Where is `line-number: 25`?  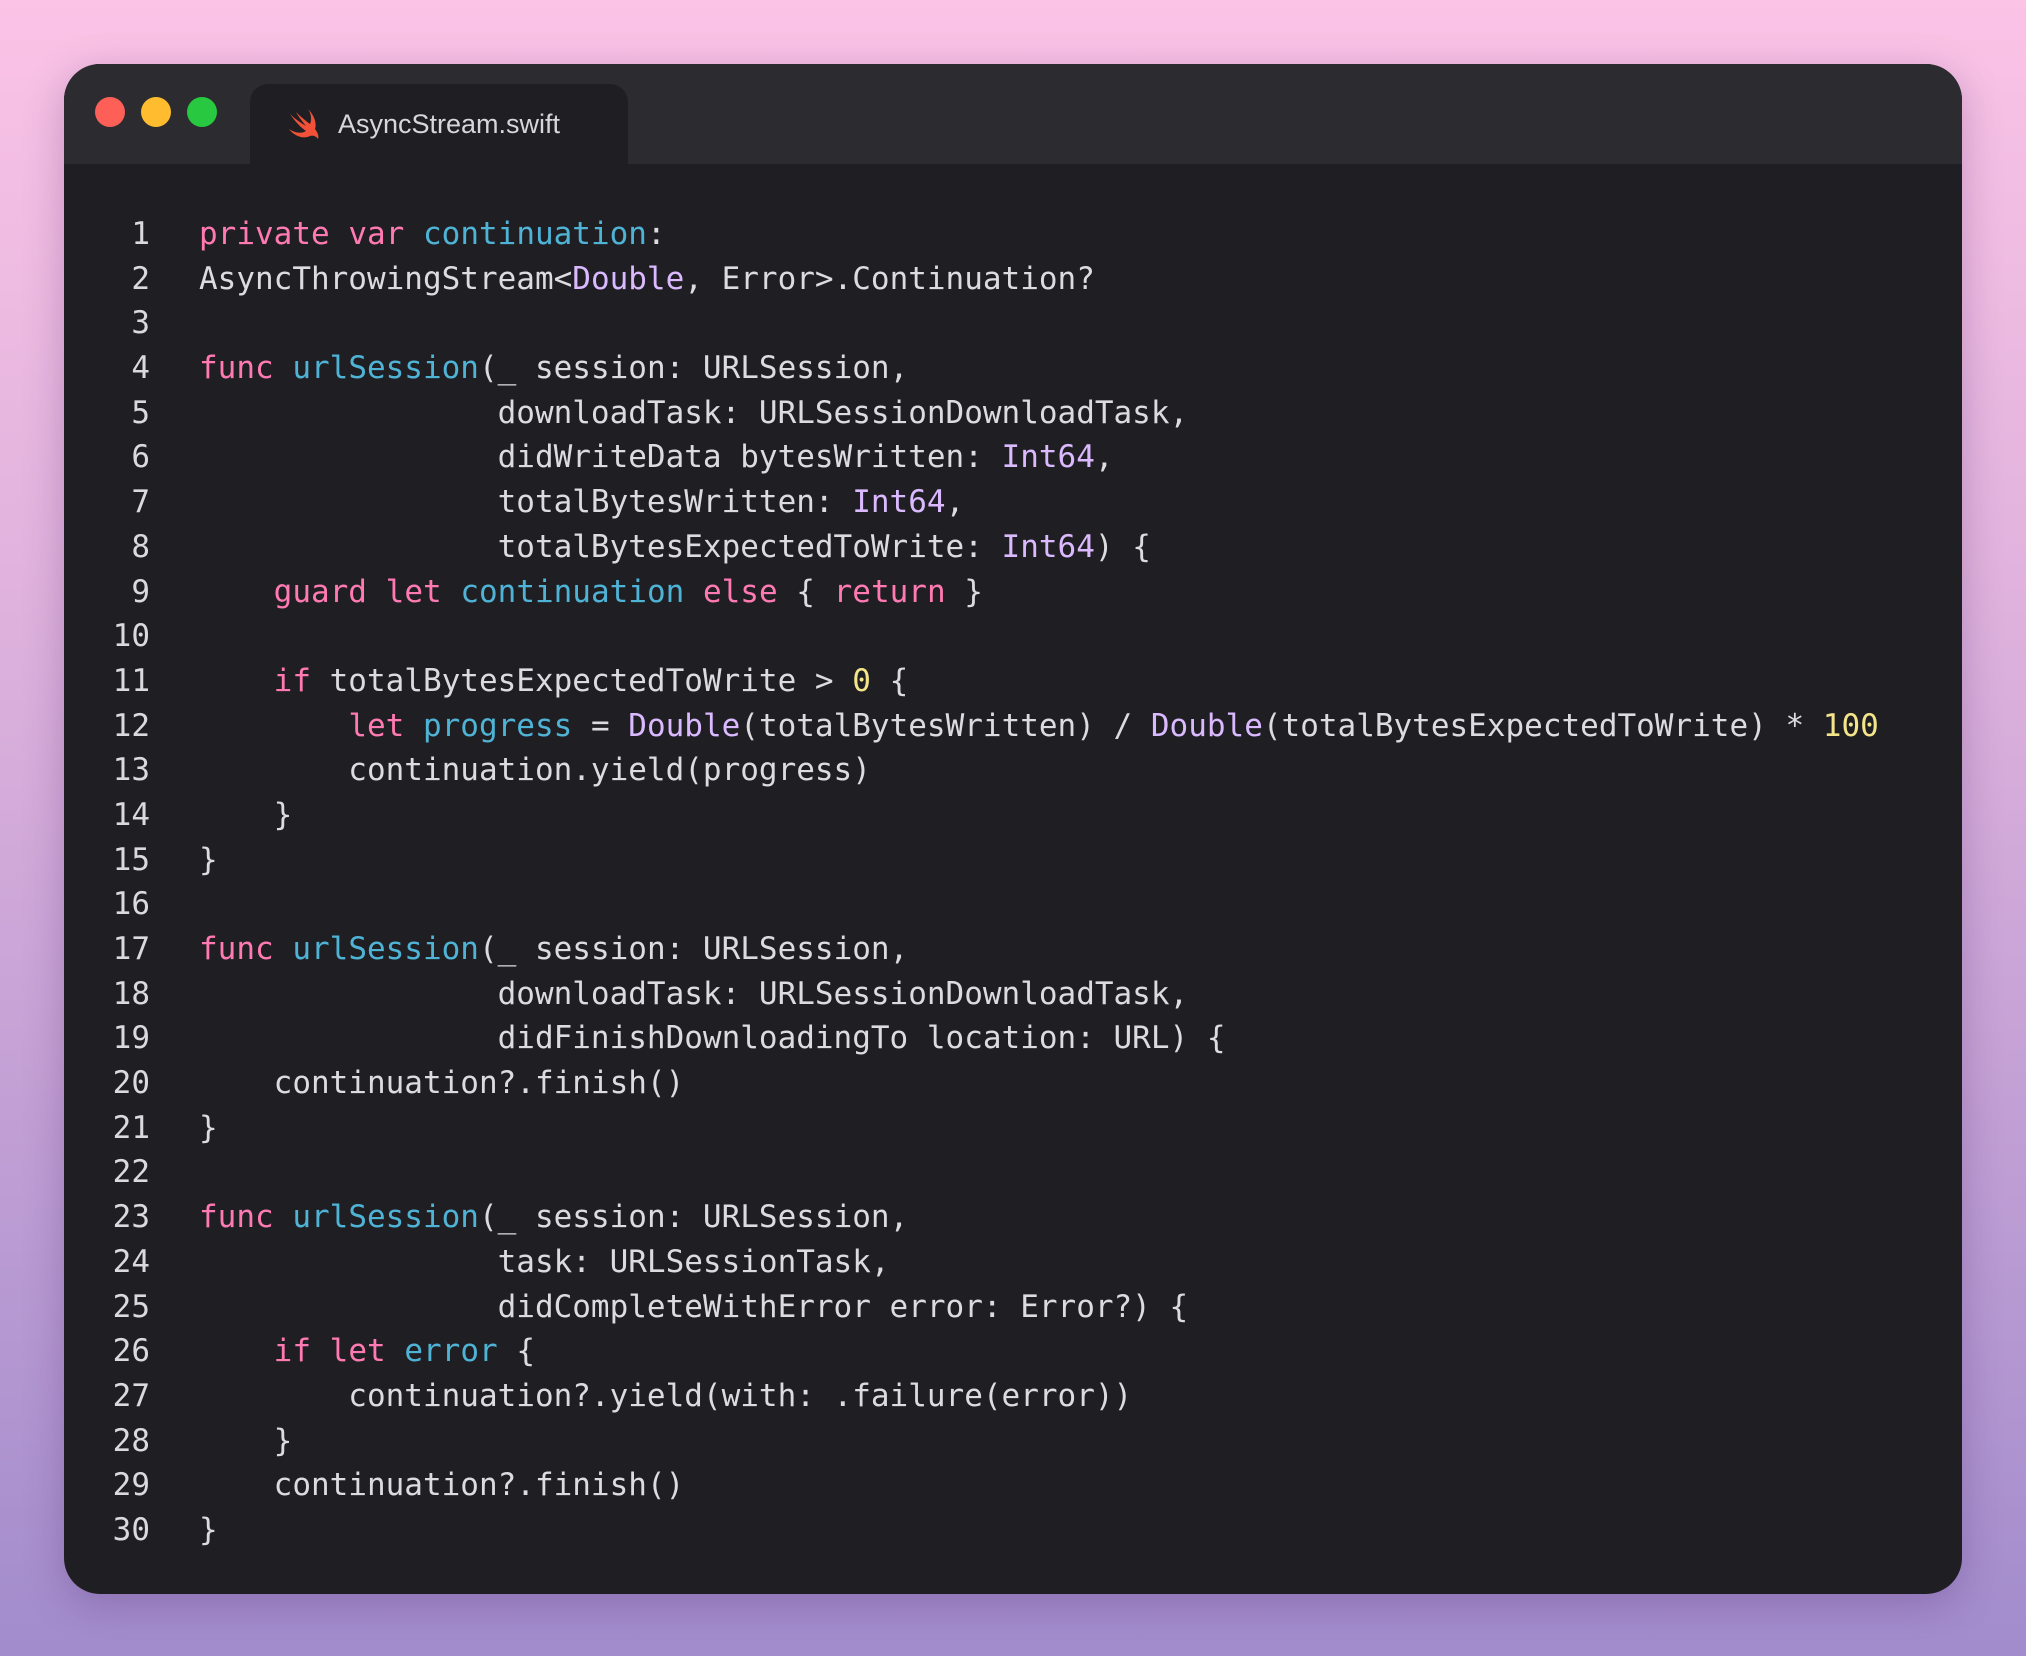 line-number: 25 is located at coordinates (131, 1306).